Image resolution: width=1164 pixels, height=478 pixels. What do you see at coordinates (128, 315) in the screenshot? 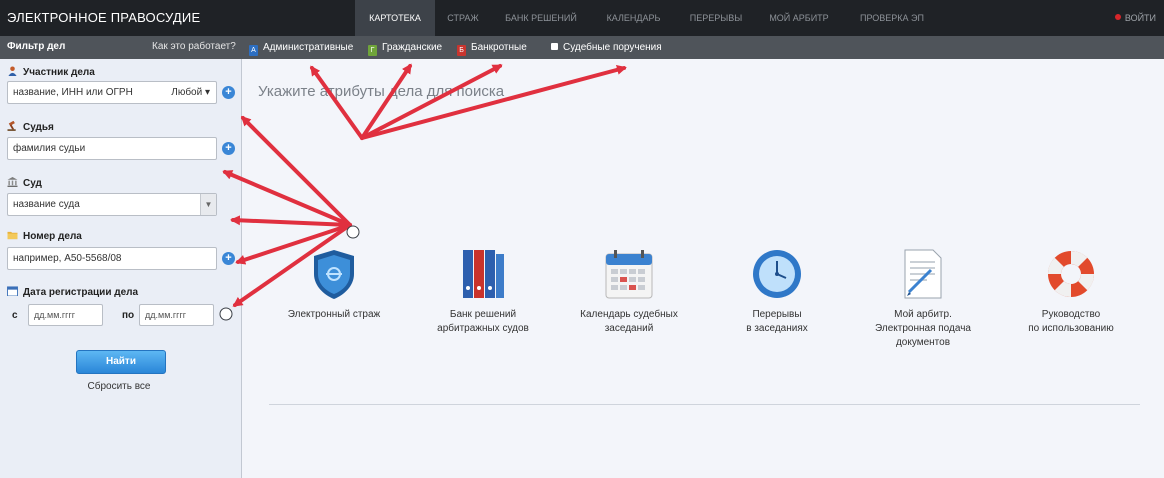
I see `date-to-label: по` at bounding box center [128, 315].